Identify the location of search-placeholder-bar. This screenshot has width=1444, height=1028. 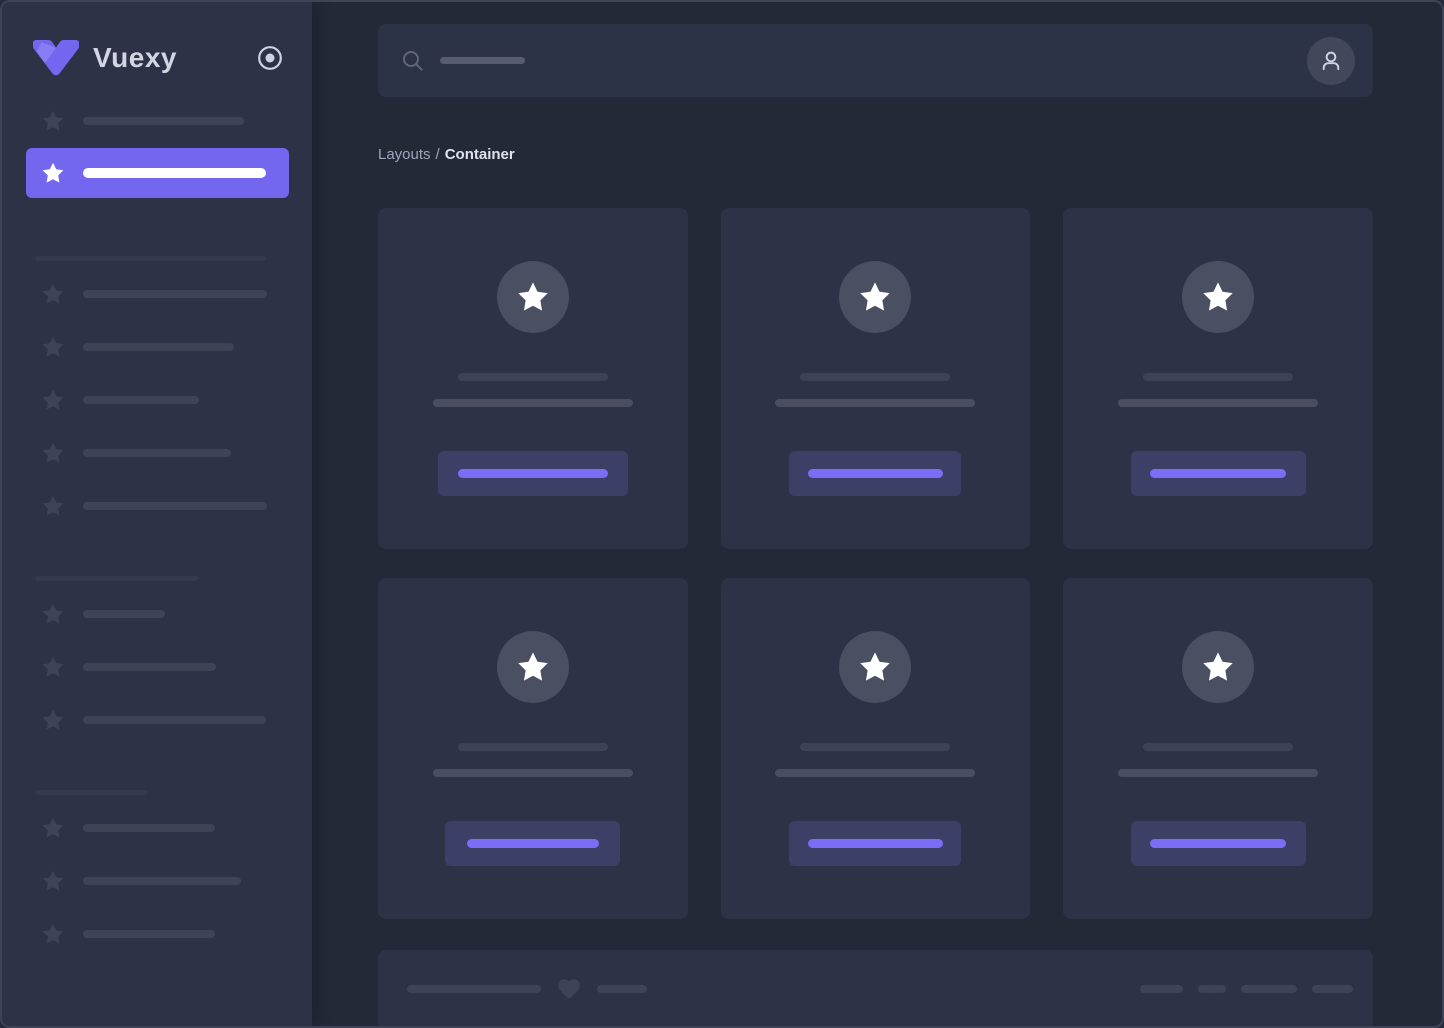
(482, 60).